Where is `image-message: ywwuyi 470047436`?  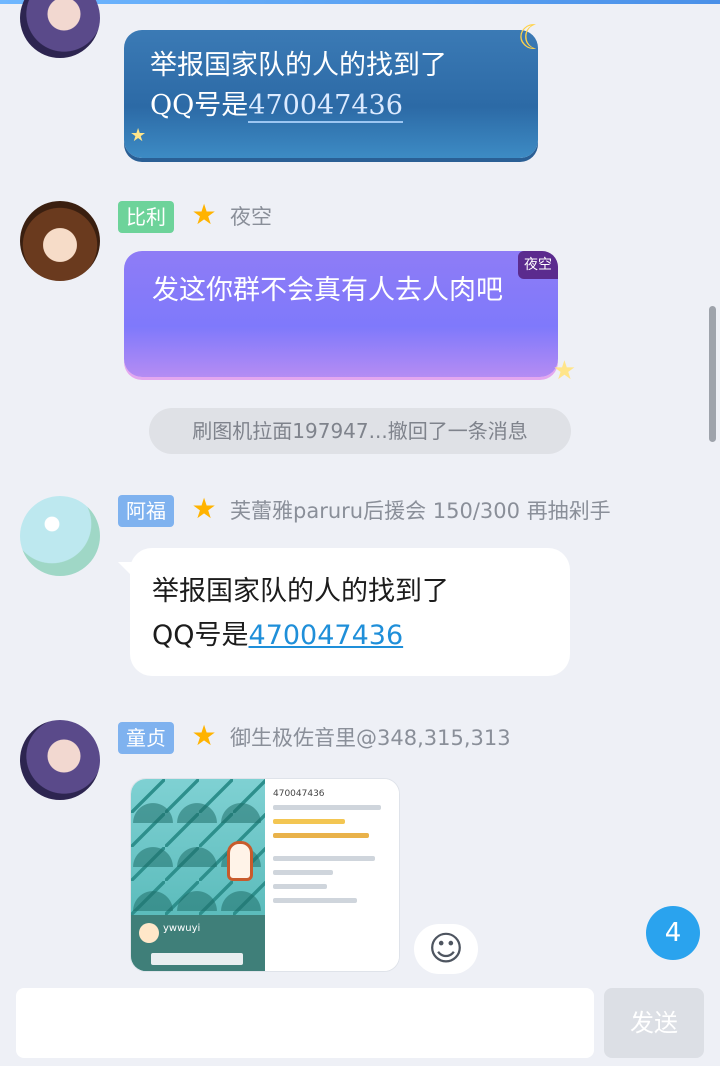
image-message: ywwuyi 470047436 is located at coordinates (265, 875).